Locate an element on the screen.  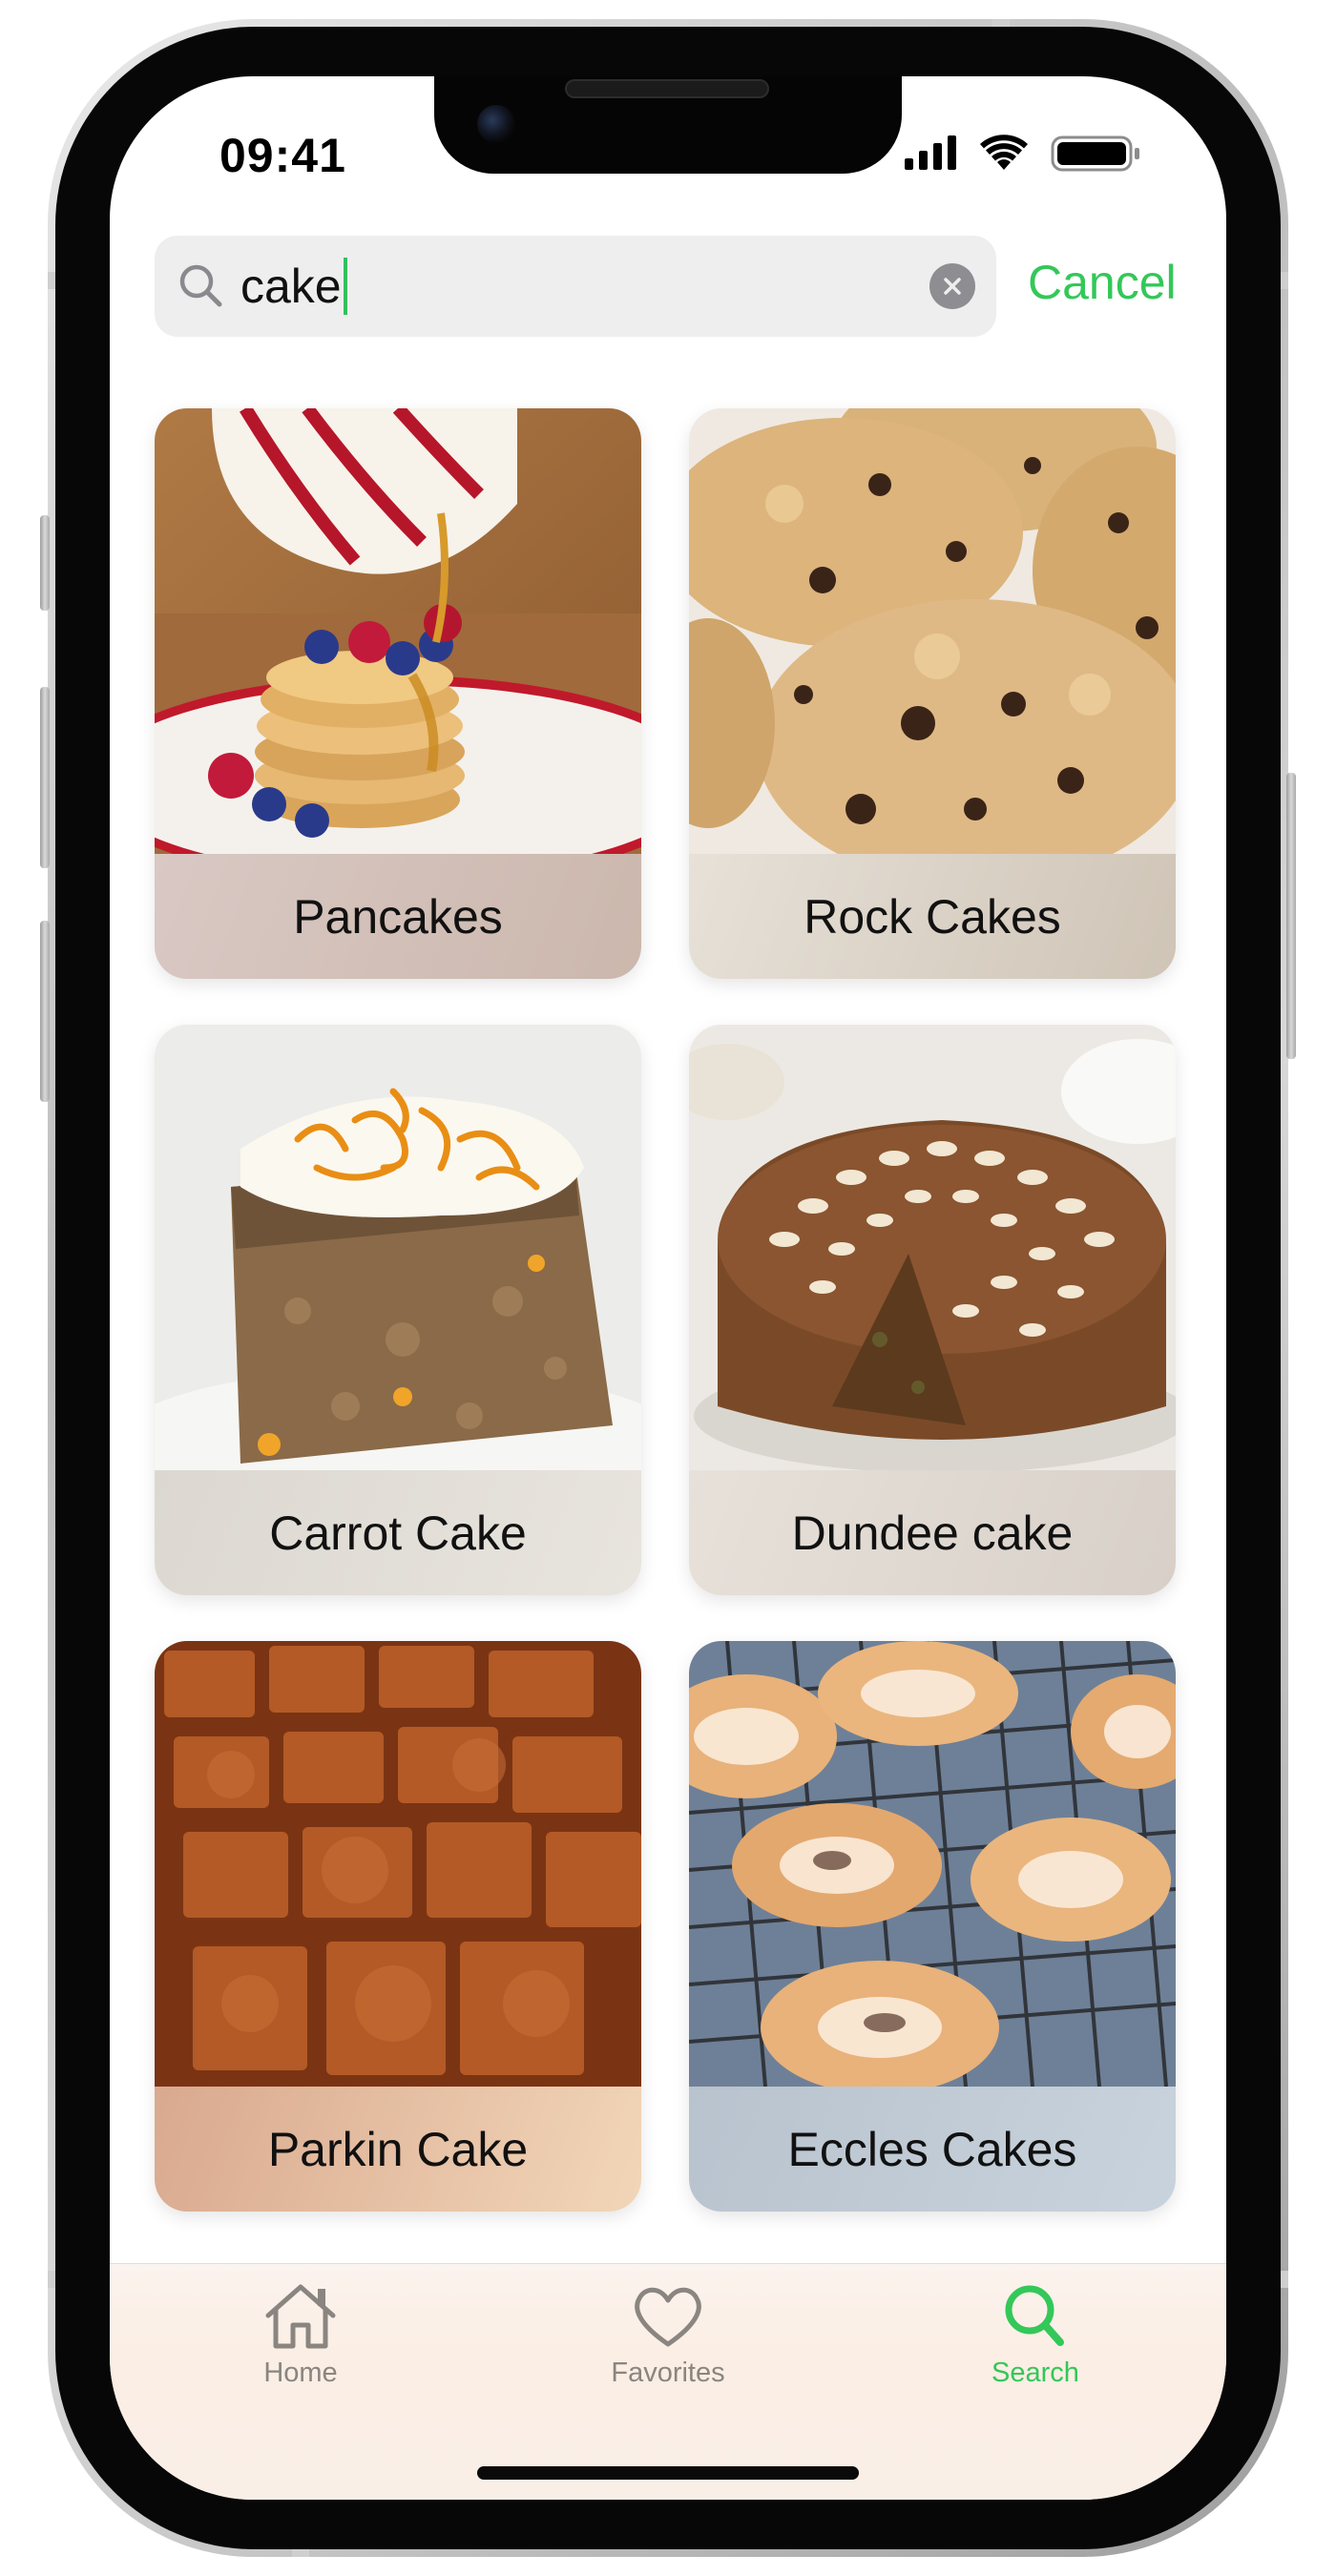
tab-label: Search is located at coordinates (1035, 2373).